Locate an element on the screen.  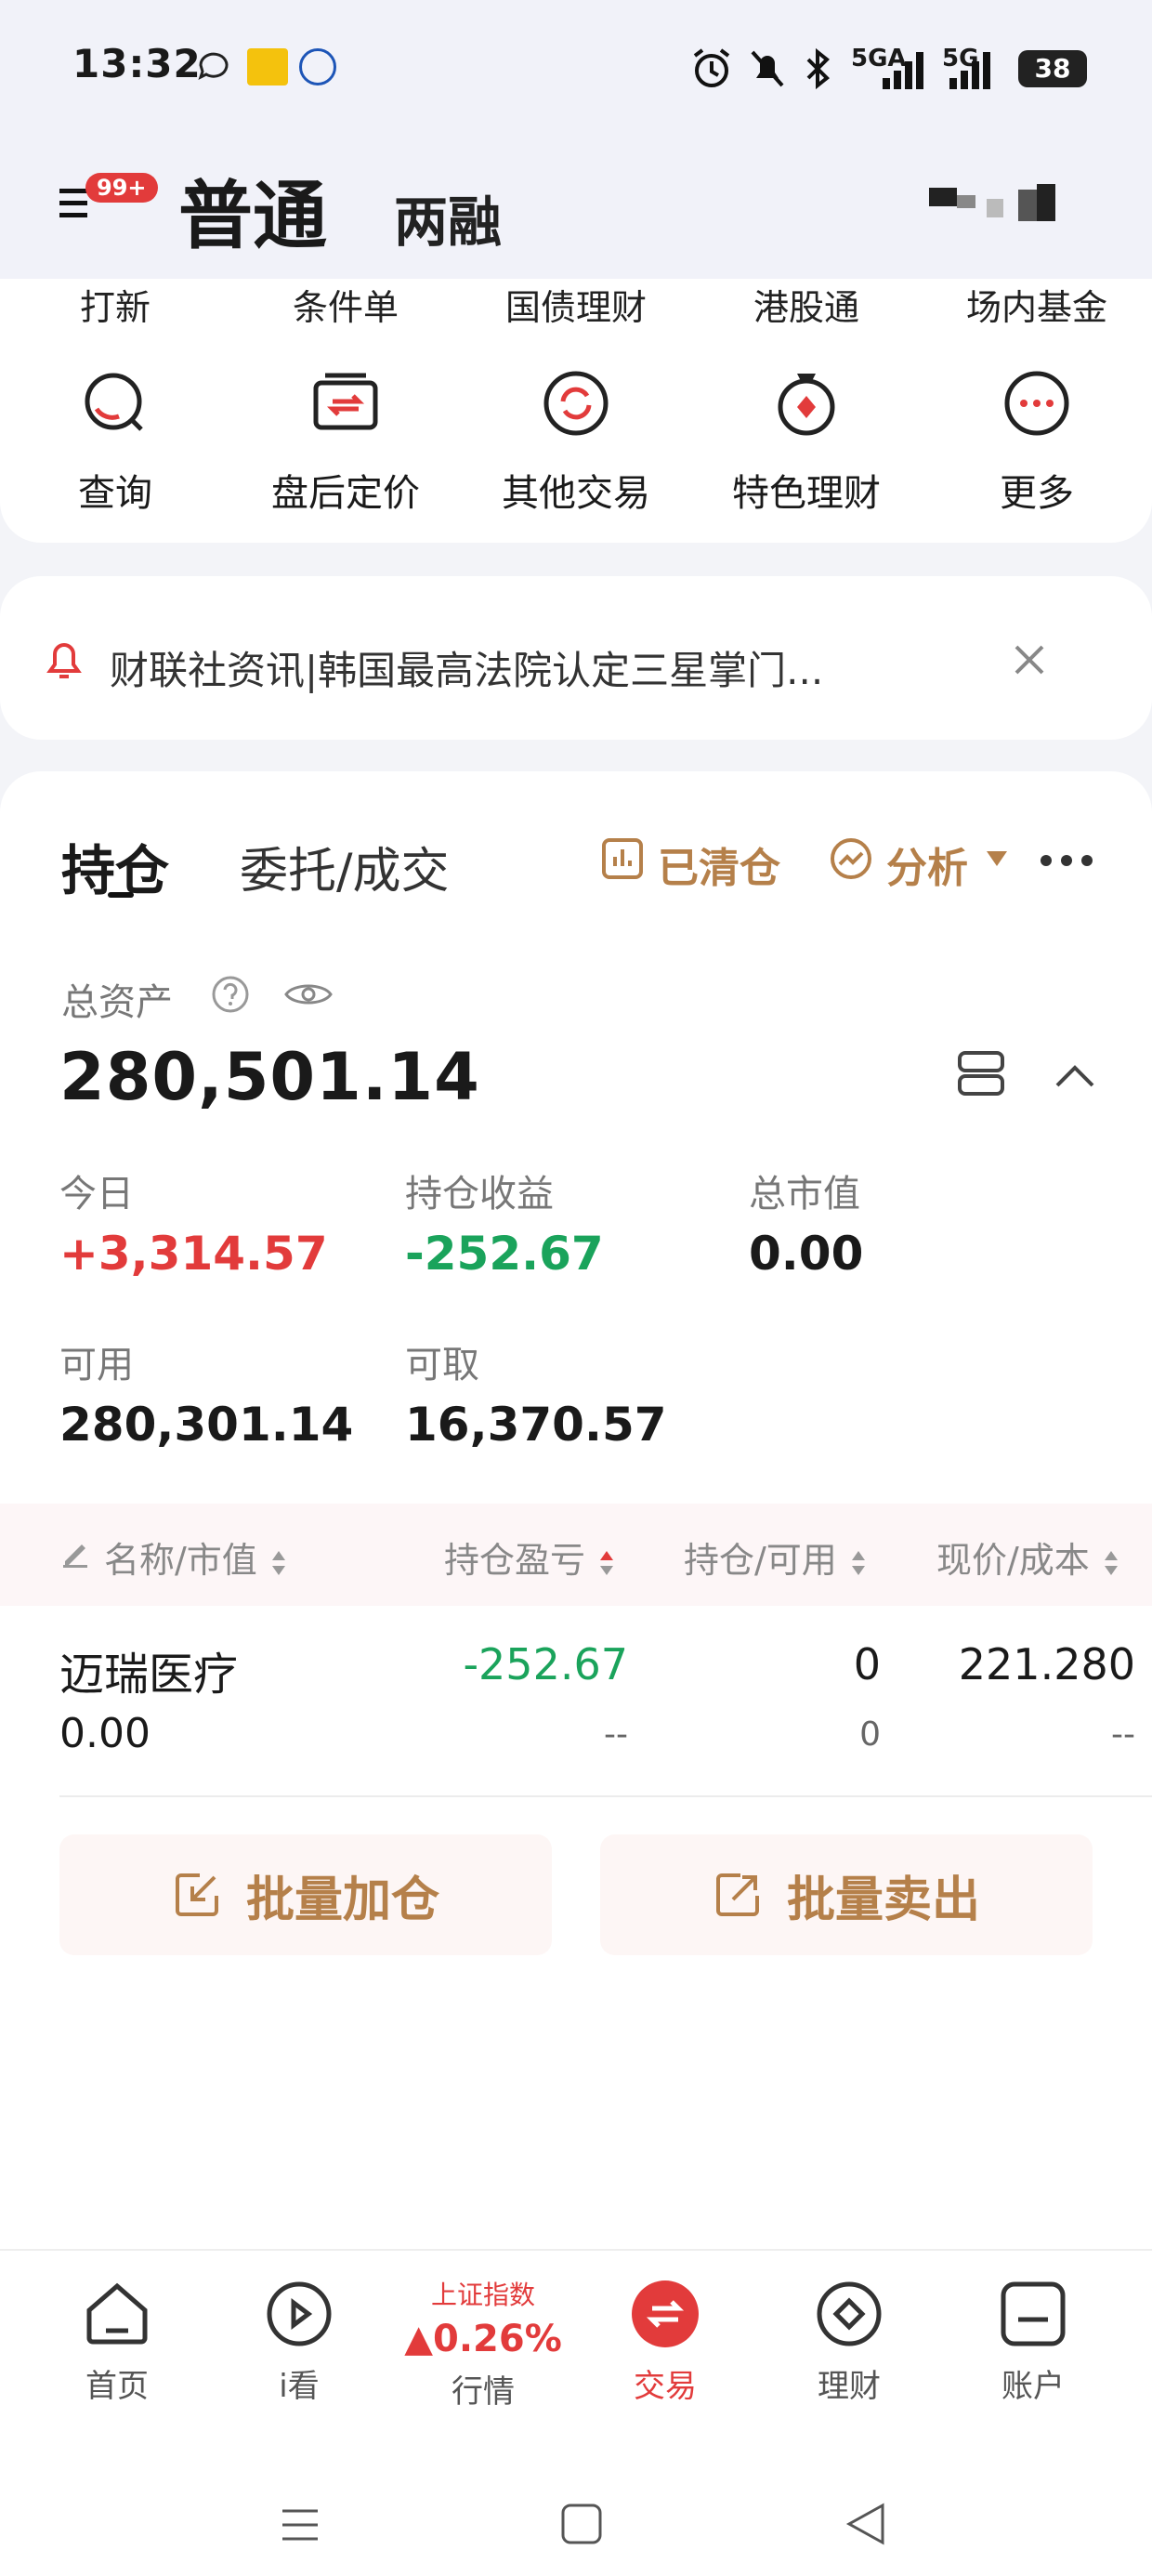
tab-active-indicator is located at coordinates (121, 895).